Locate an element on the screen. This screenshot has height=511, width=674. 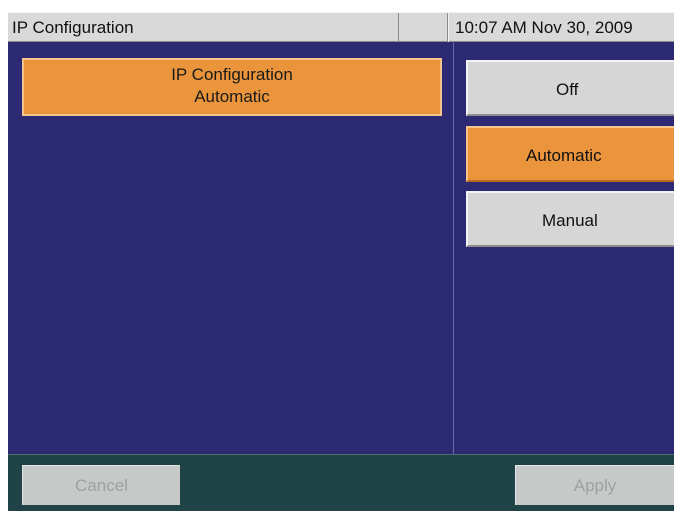
current-setting-box: IP Configuration Automatic is located at coordinates (232, 87).